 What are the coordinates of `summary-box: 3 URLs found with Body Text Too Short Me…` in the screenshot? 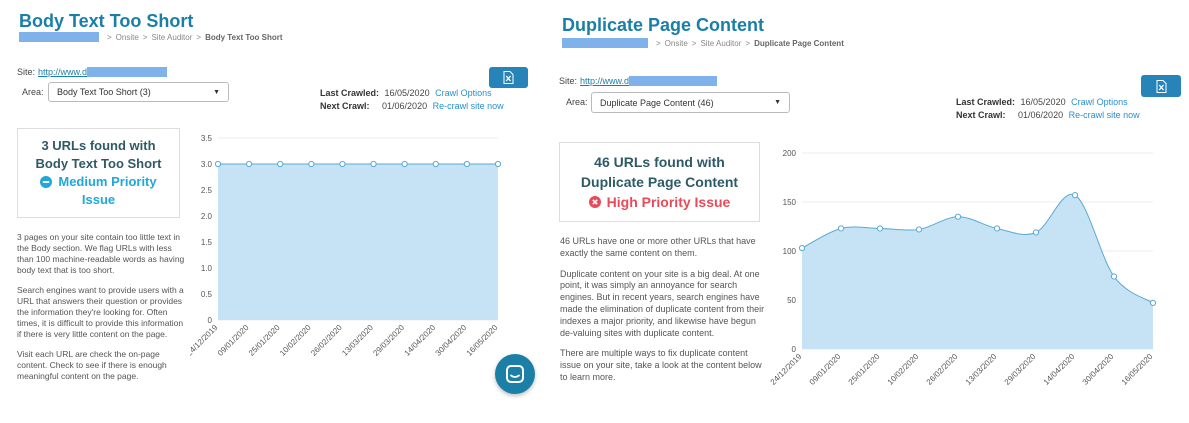 It's located at (98, 173).